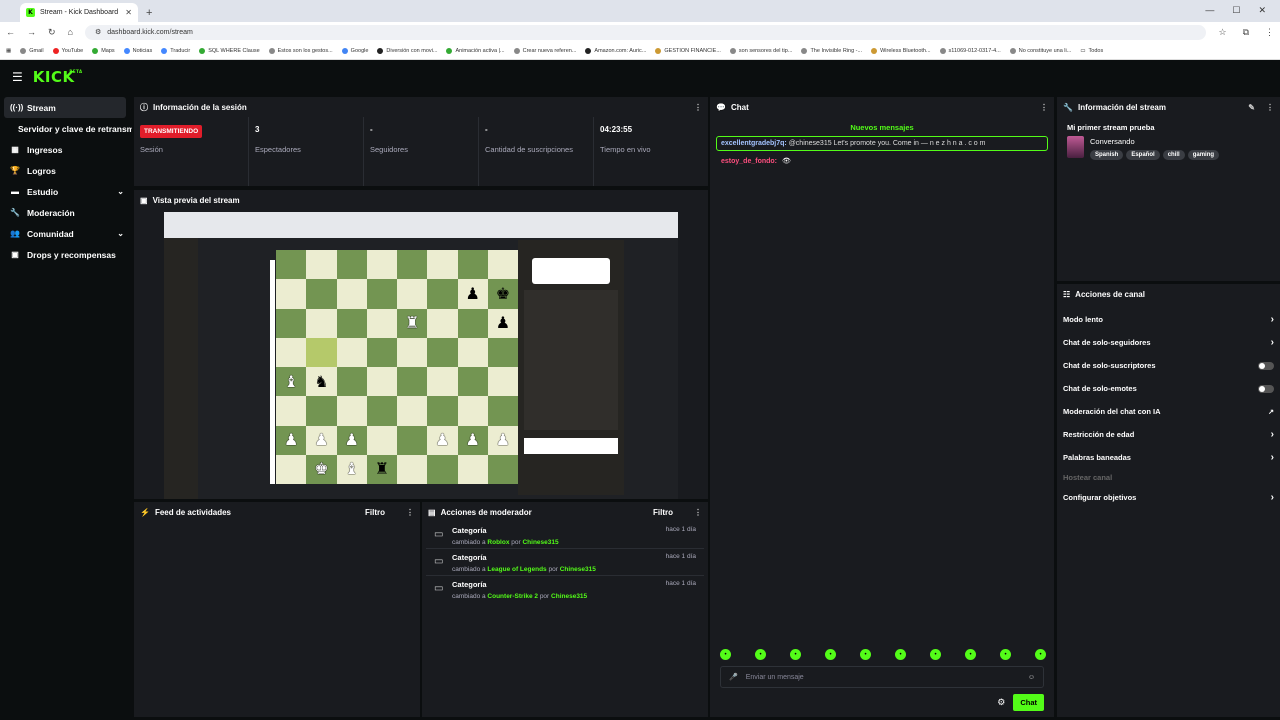 The image size is (1280, 720). What do you see at coordinates (149, 13) in the screenshot?
I see `new-tab-icon: +` at bounding box center [149, 13].